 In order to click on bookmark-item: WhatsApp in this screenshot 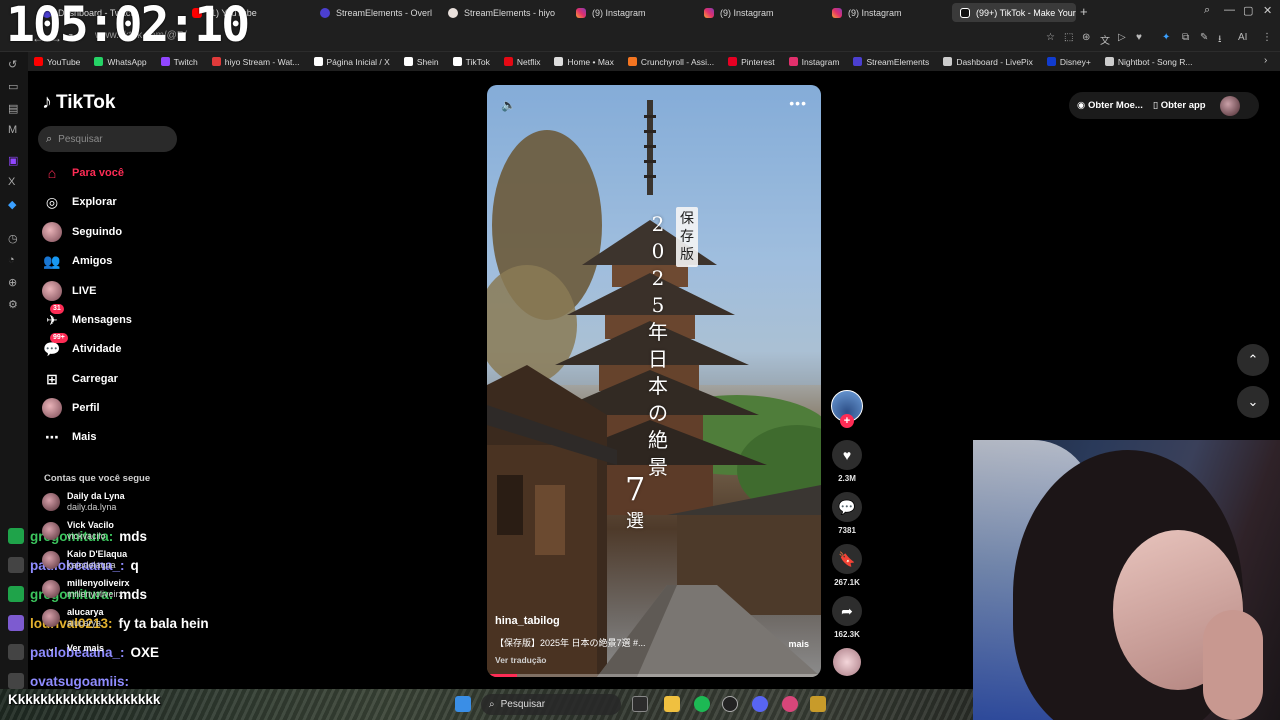, I will do `click(120, 62)`.